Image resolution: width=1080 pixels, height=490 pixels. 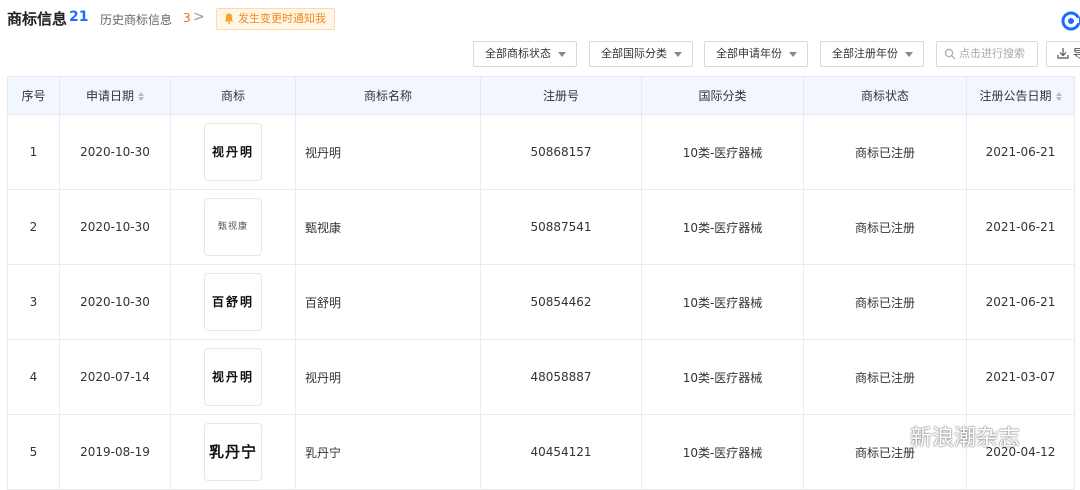 I want to click on table-header-row: 序号 申请日期 商标 商标名称 注册号 国际分类 商标状态 注册公告日期, so click(x=541, y=95).